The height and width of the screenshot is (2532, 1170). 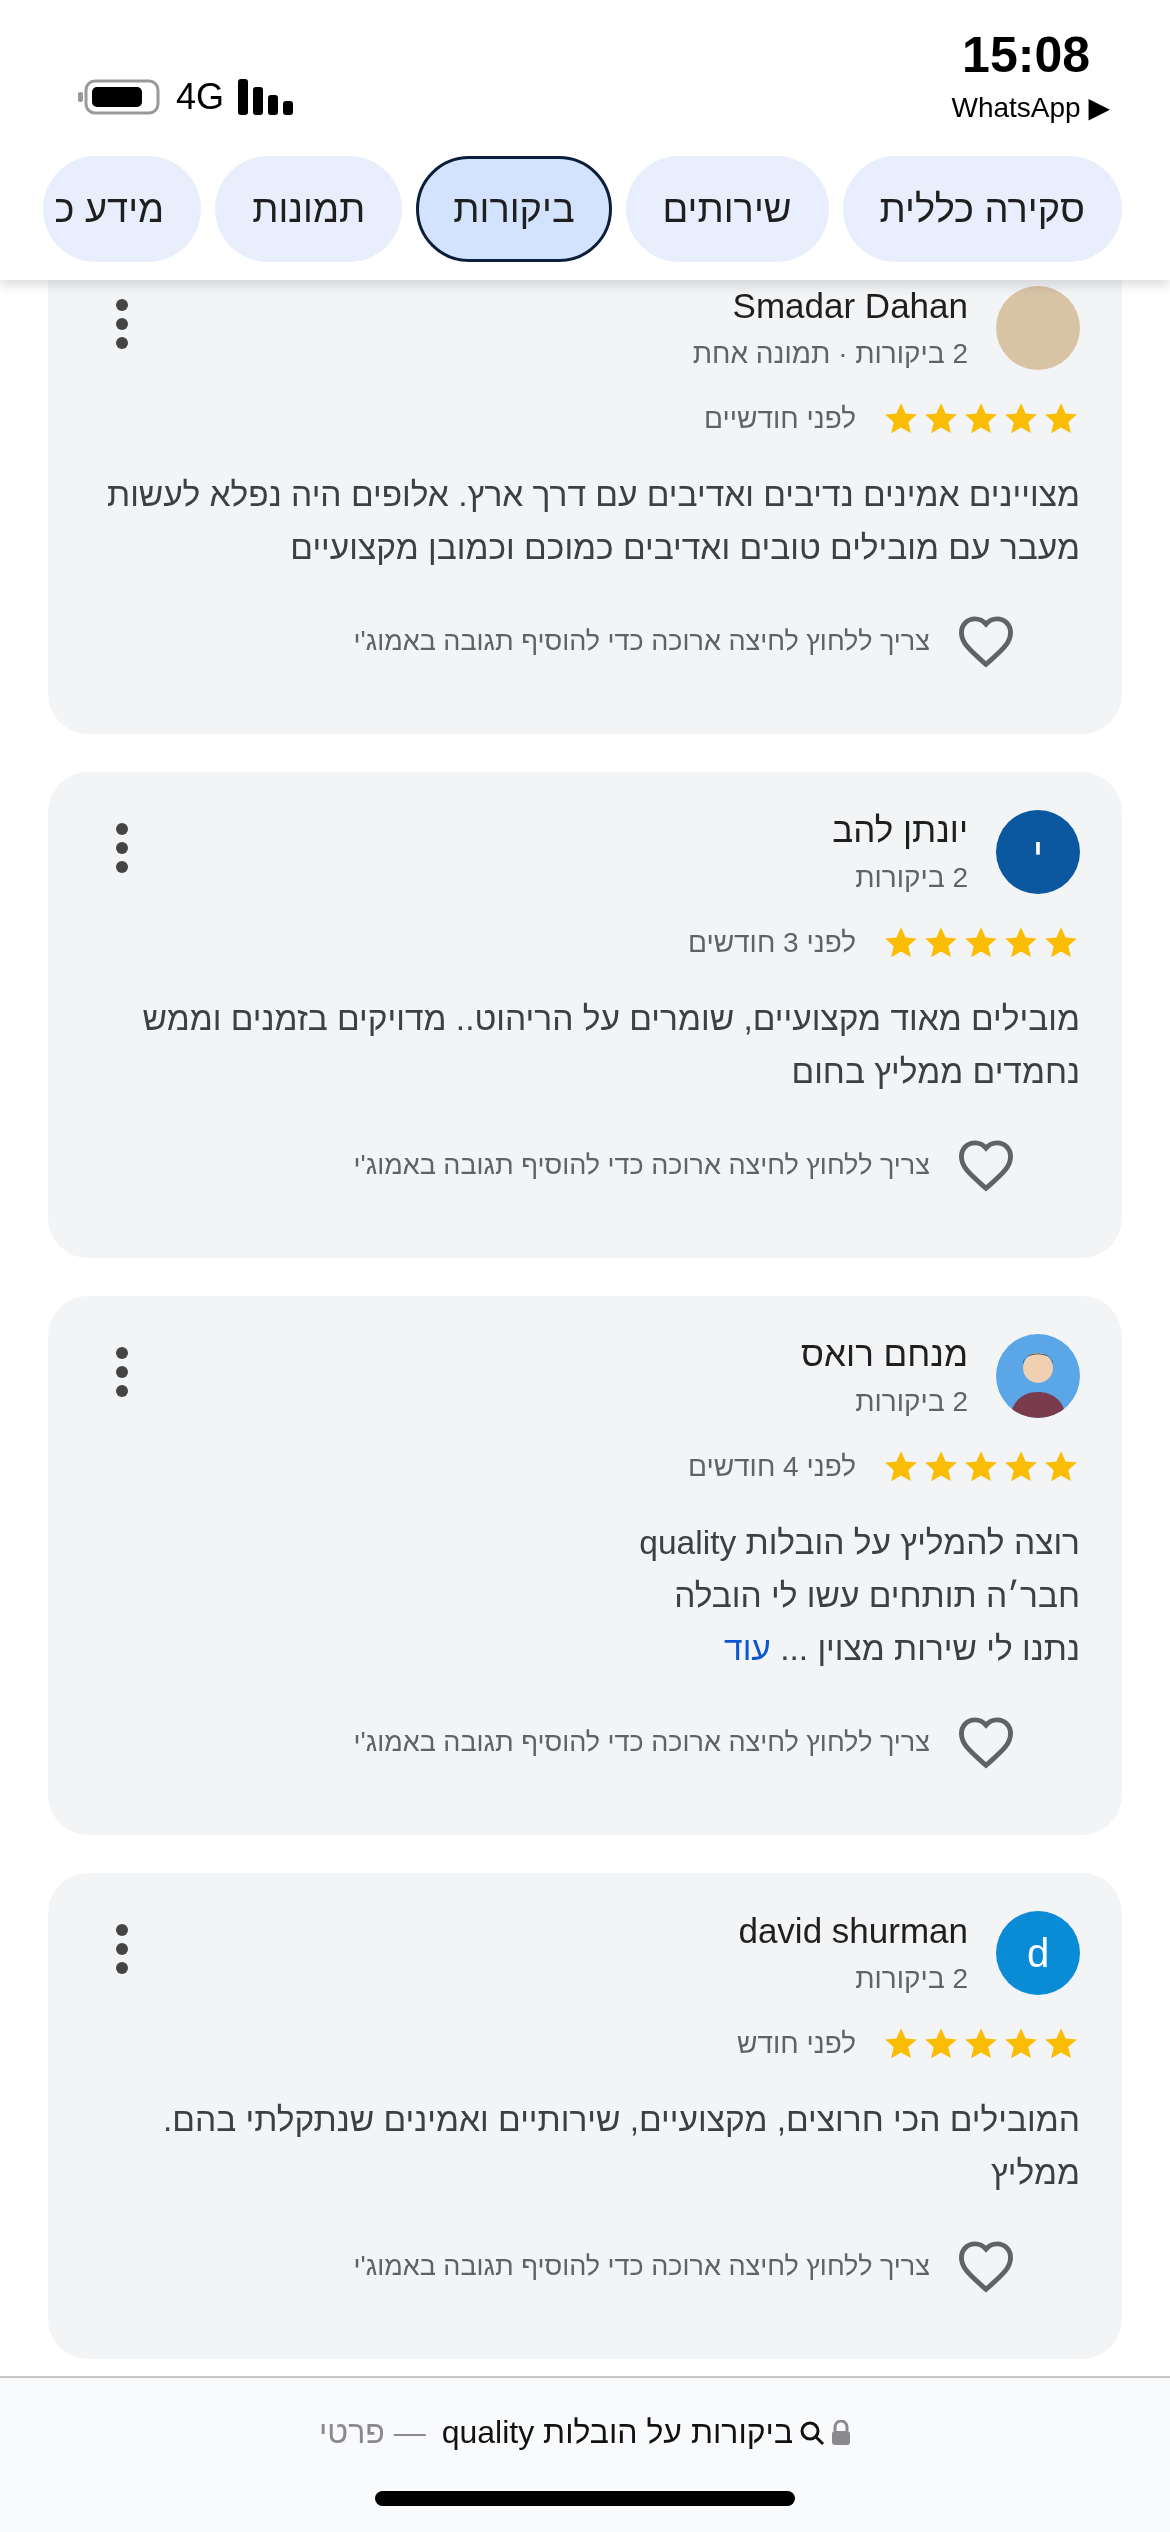 What do you see at coordinates (841, 2432) in the screenshot?
I see `lock-icon` at bounding box center [841, 2432].